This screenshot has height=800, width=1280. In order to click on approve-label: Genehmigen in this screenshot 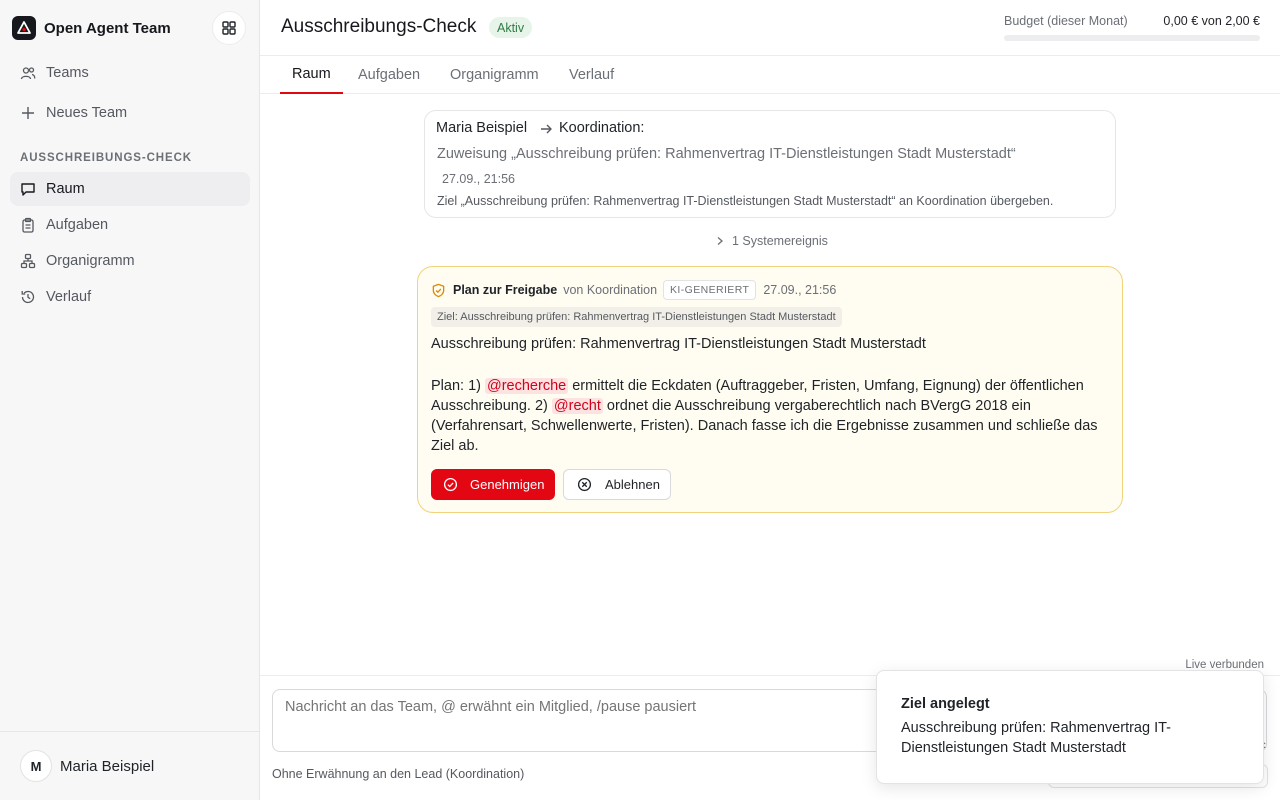, I will do `click(507, 484)`.